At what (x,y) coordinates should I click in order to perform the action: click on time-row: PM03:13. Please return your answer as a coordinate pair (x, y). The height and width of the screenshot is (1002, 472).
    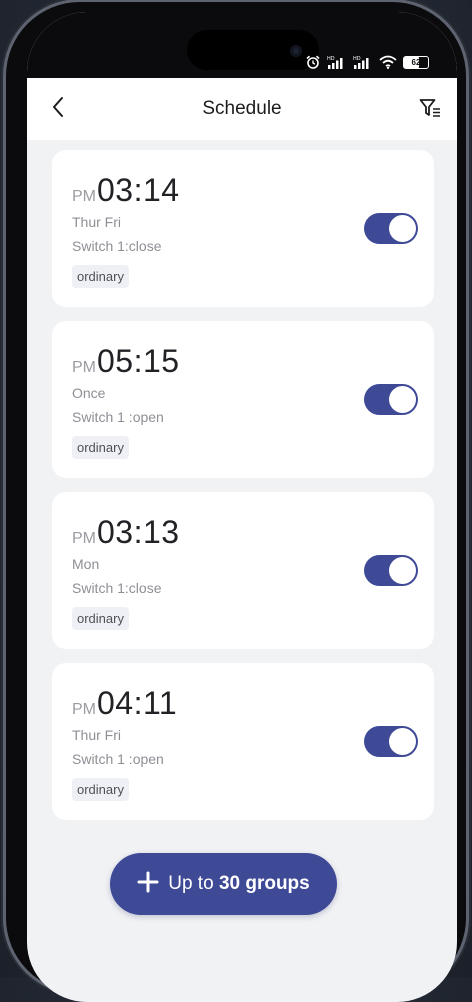
    Looking at the image, I should click on (126, 532).